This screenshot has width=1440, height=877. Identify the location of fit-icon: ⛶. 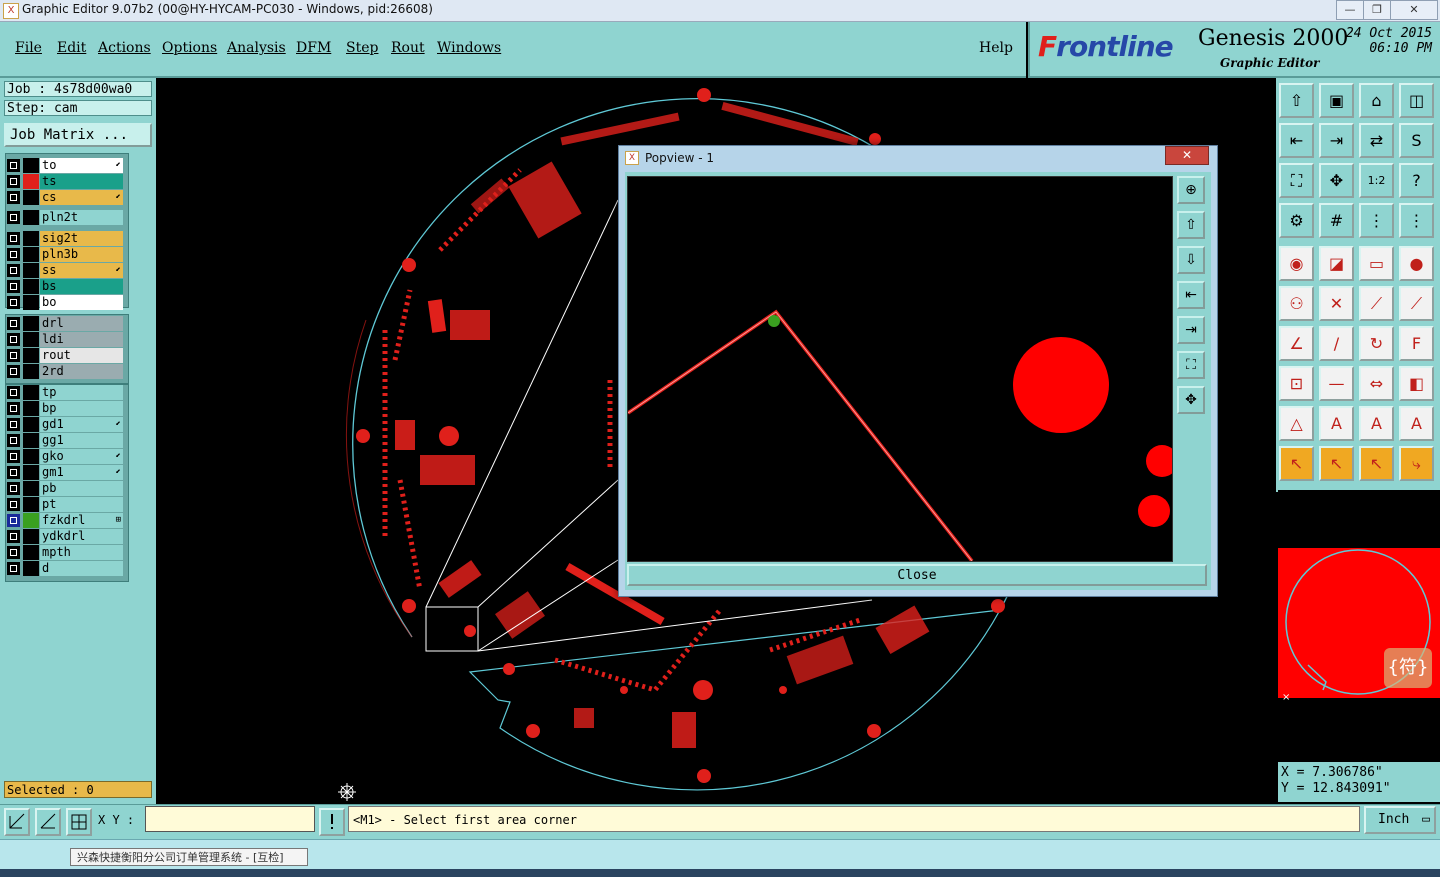
(1296, 180).